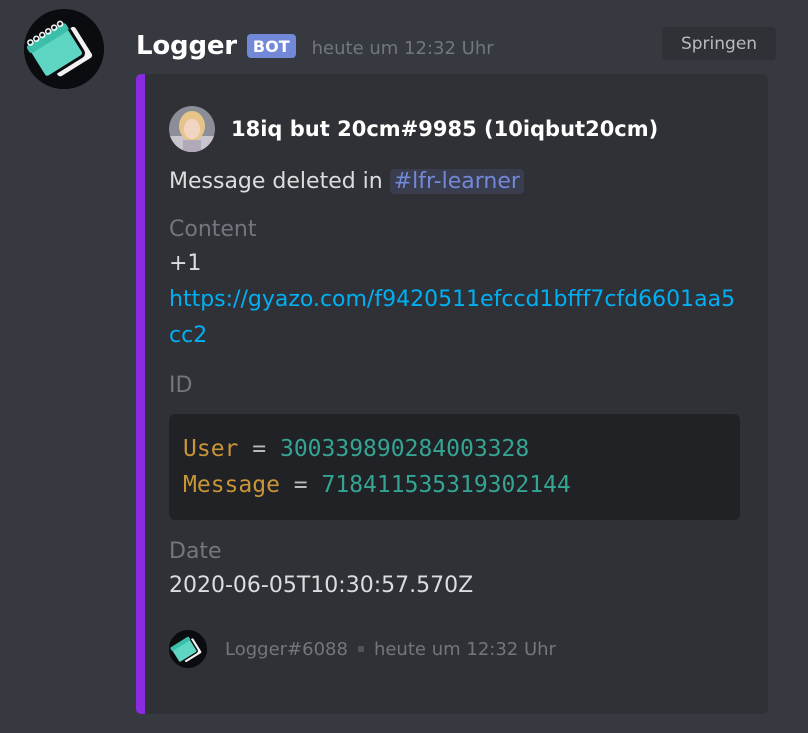 This screenshot has width=808, height=733. Describe the element at coordinates (192, 129) in the screenshot. I see `user-avatar-icon` at that location.